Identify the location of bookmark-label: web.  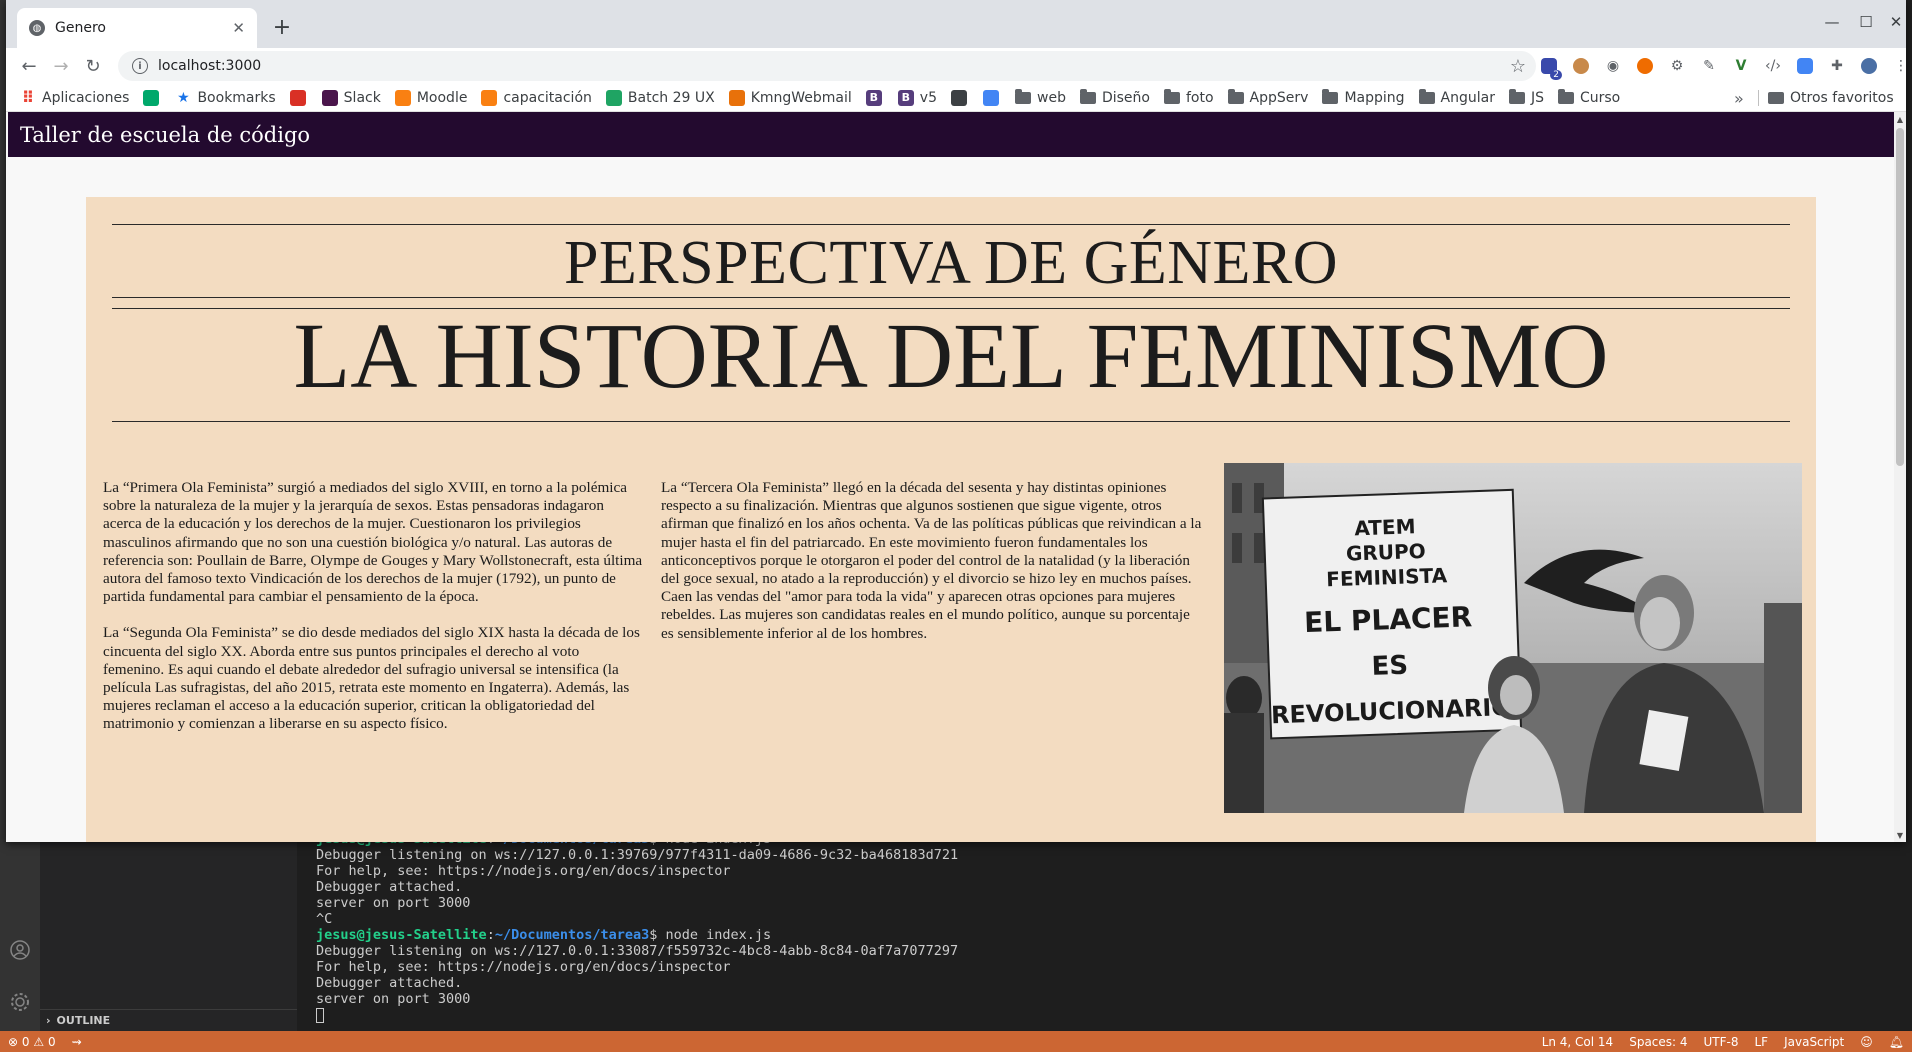
(1051, 97).